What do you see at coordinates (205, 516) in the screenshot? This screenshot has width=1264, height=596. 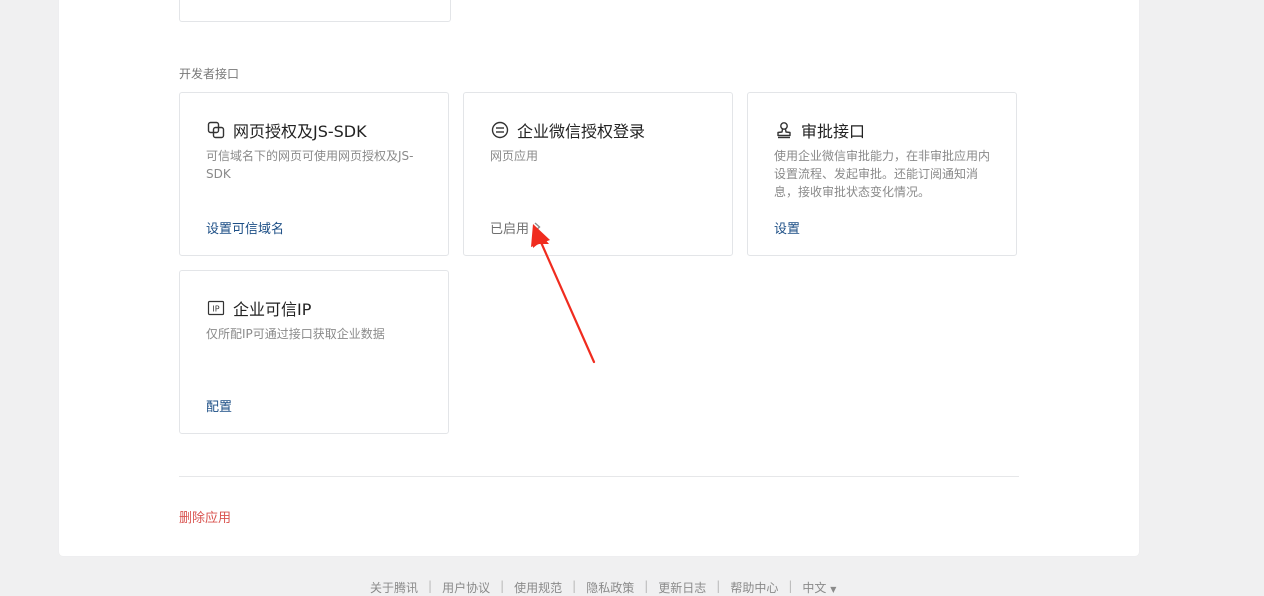 I see `delete-app-link: 删除应用` at bounding box center [205, 516].